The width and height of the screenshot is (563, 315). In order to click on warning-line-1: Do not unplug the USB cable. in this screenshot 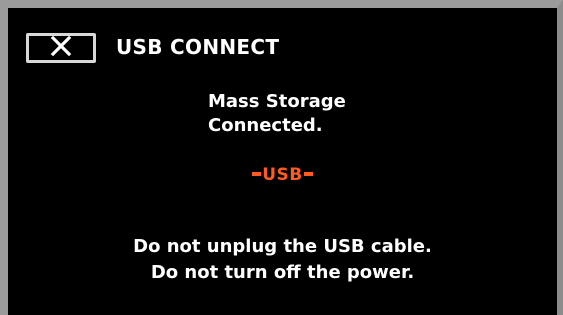, I will do `click(282, 246)`.